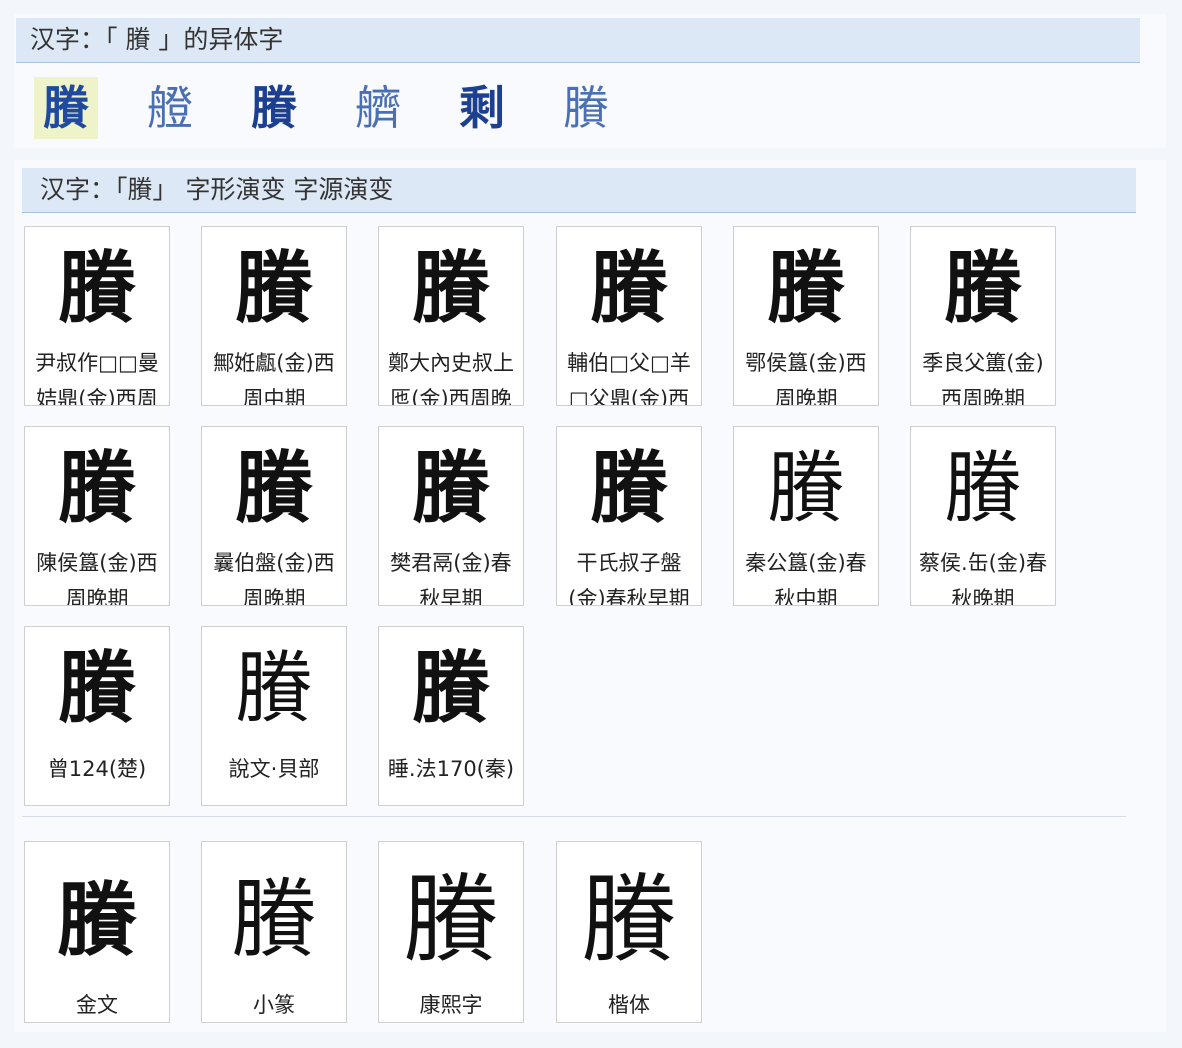 Image resolution: width=1182 pixels, height=1048 pixels. What do you see at coordinates (451, 578) in the screenshot?
I see `glyph-source-caption: 樊君鬲(金)春秋早期` at bounding box center [451, 578].